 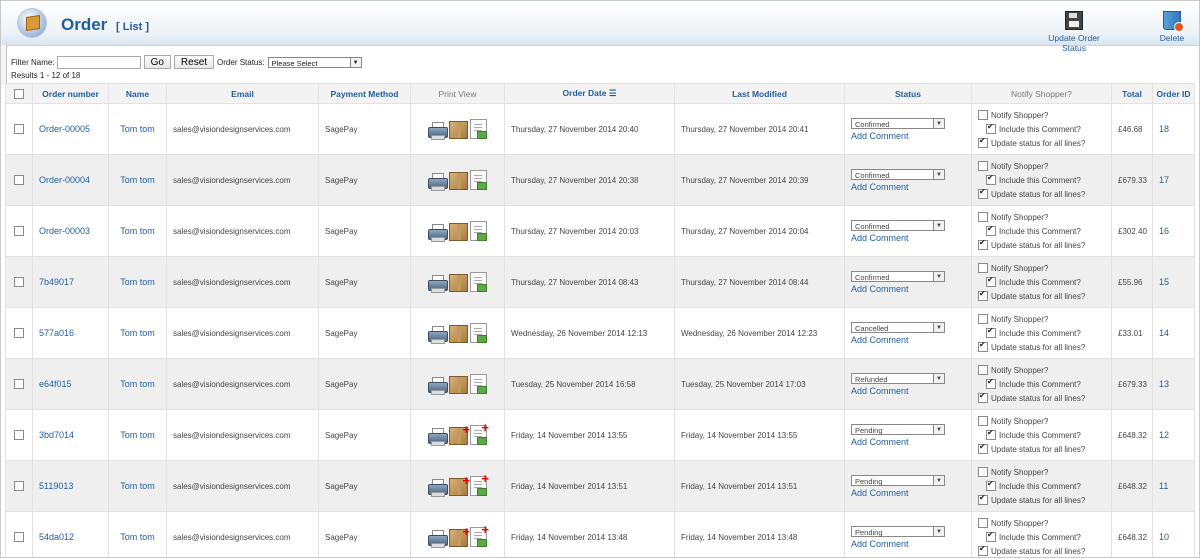 What do you see at coordinates (314, 62) in the screenshot?
I see `order-status-select: Please Select ▼` at bounding box center [314, 62].